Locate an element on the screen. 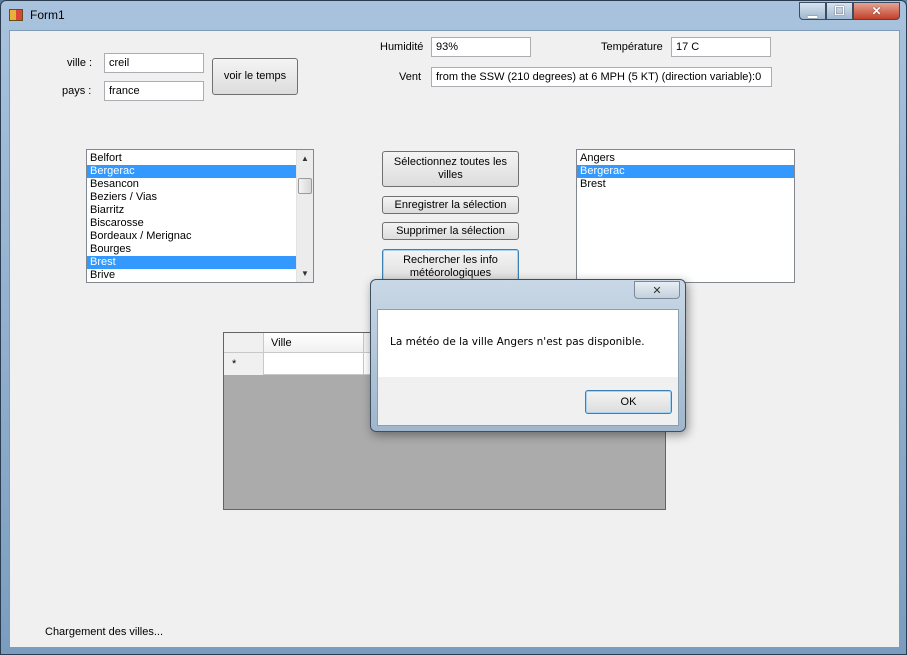 This screenshot has height=655, width=907. city-list-item: Bergerac is located at coordinates (192, 171).